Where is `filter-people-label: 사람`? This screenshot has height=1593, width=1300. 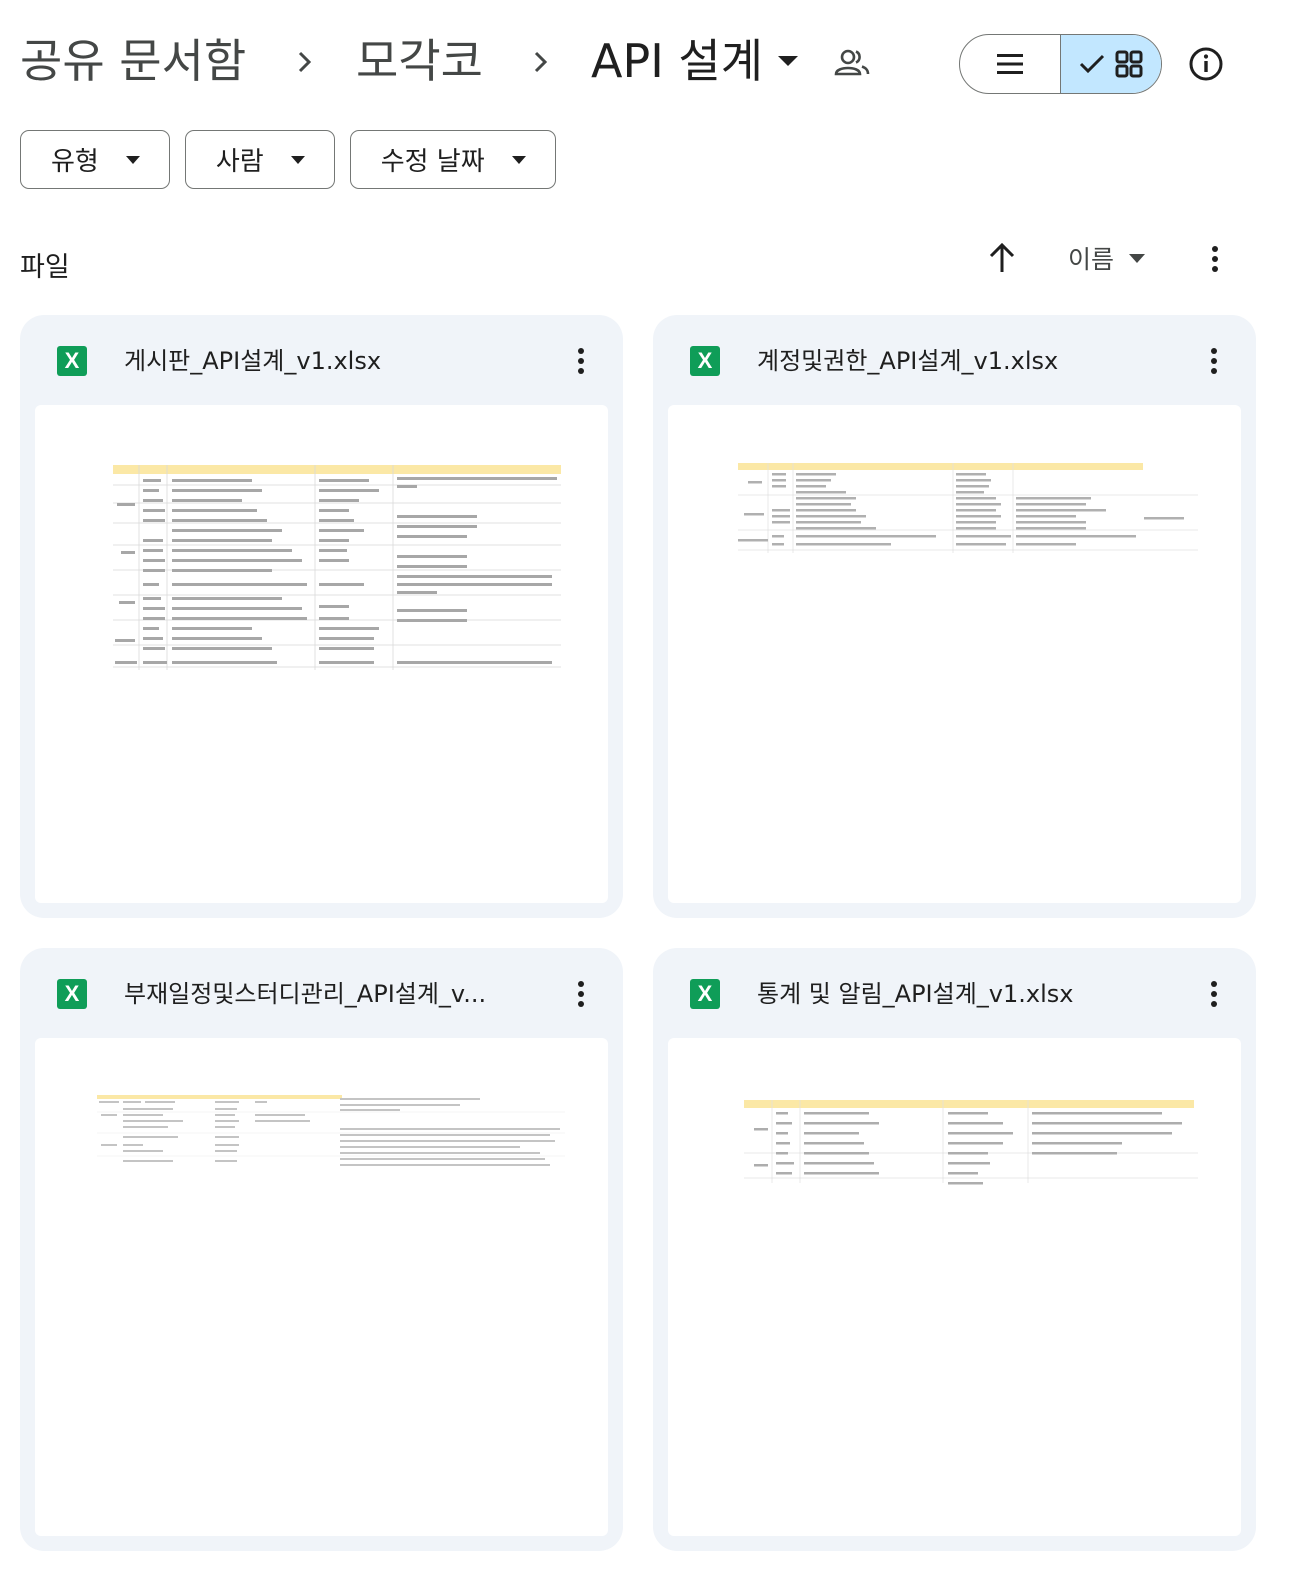 filter-people-label: 사람 is located at coordinates (239, 162).